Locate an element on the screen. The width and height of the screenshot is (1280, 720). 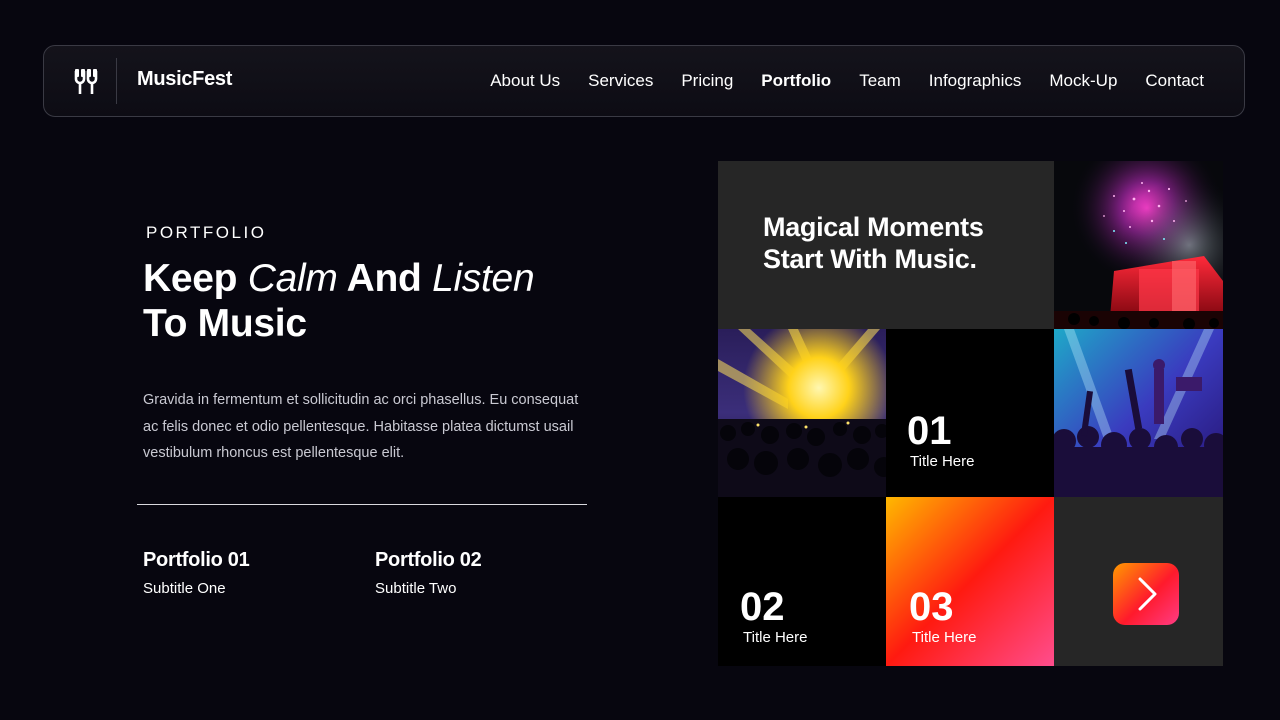
headline-part: To Music is located at coordinates (225, 323).